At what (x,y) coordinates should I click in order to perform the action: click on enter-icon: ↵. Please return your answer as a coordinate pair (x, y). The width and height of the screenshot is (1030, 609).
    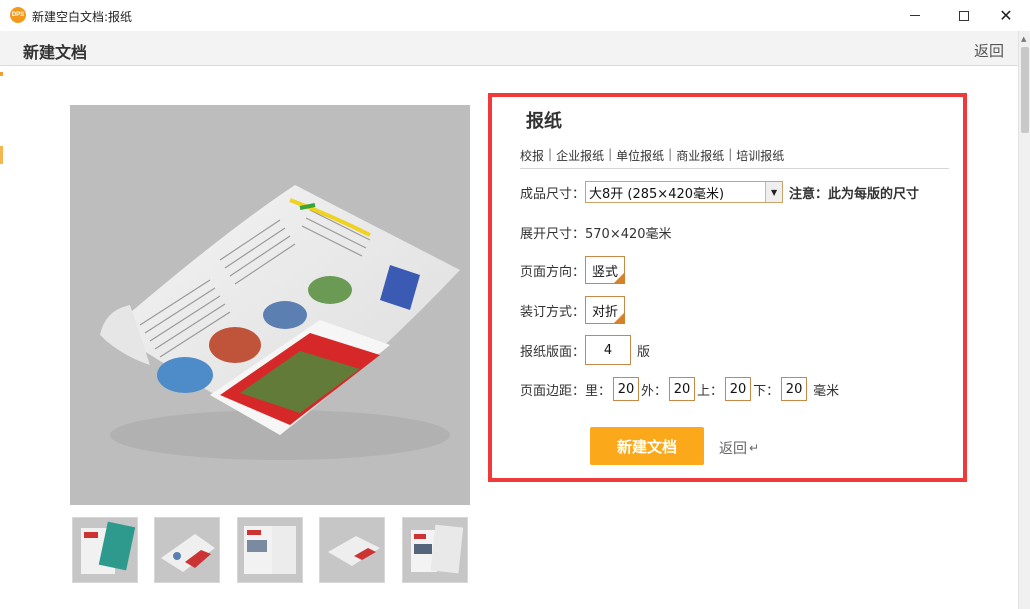
    Looking at the image, I should click on (754, 448).